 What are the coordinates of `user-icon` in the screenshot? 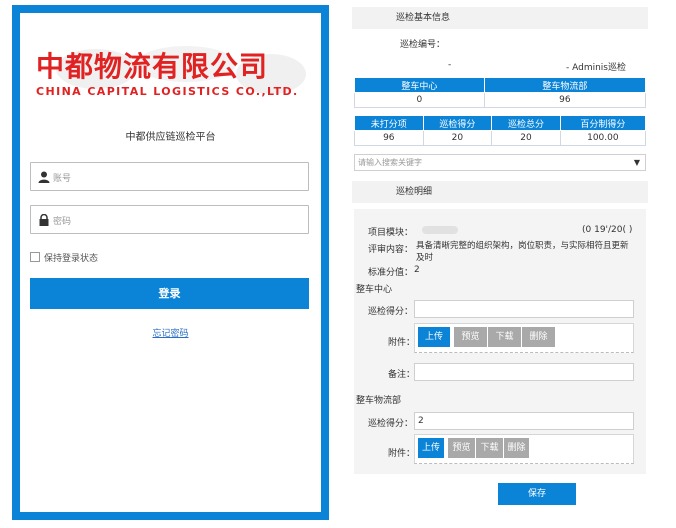 It's located at (44, 177).